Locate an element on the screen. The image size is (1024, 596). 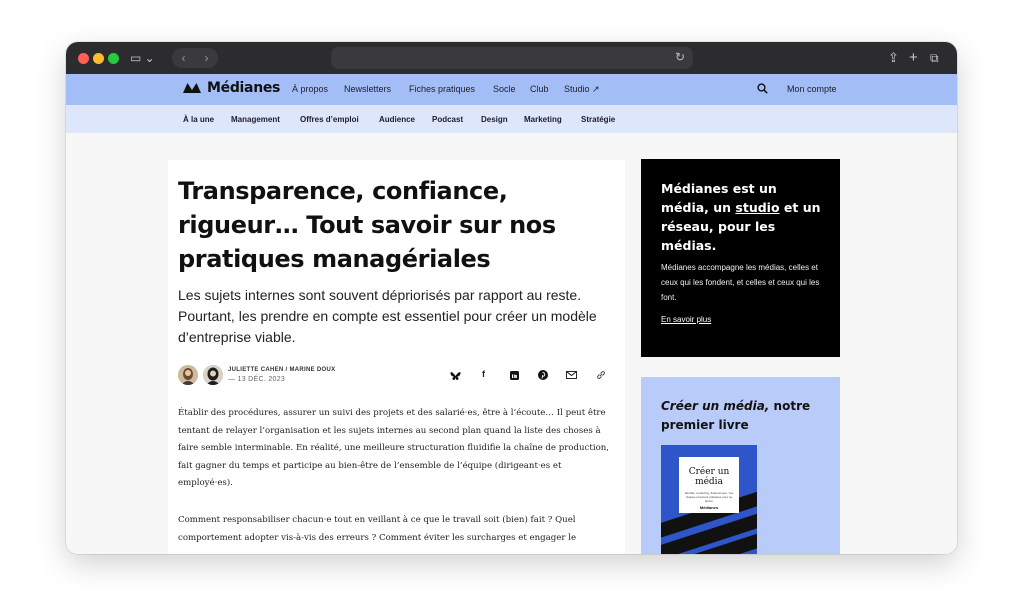
publish-date: — 13 DÉC. 2023 is located at coordinates (257, 379).